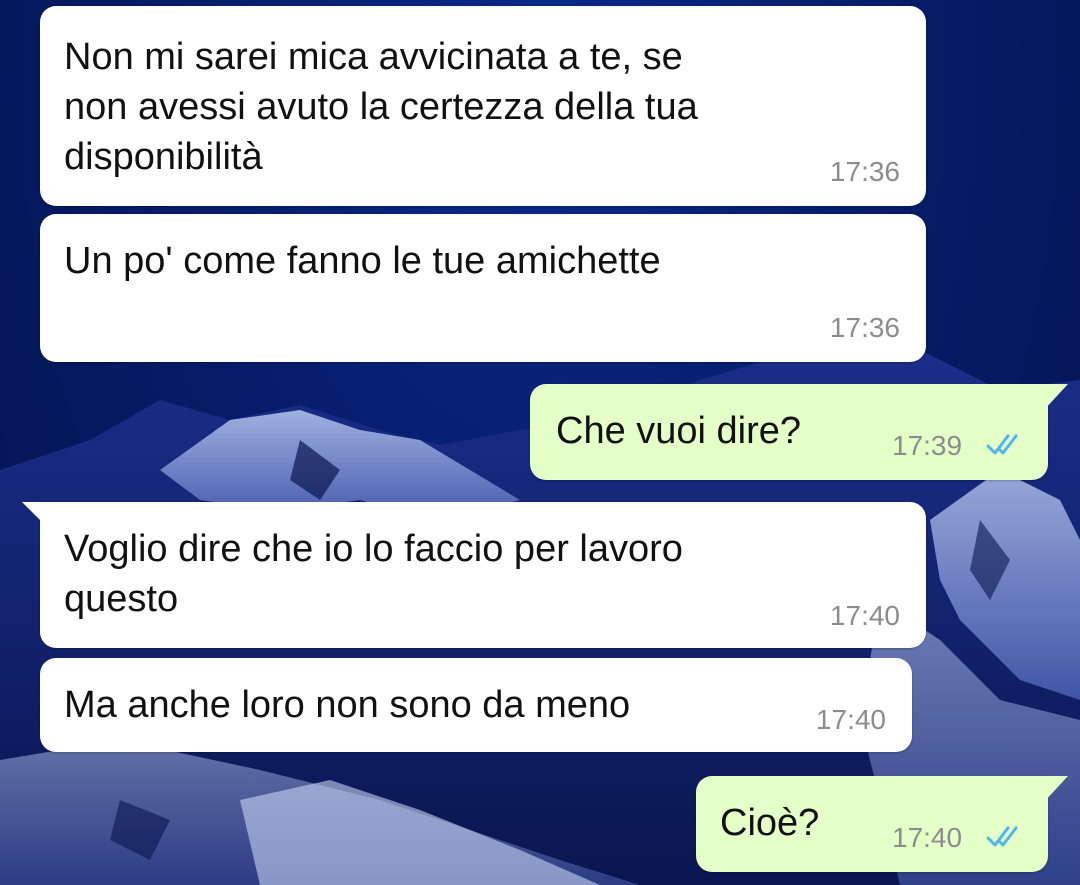 Image resolution: width=1080 pixels, height=885 pixels. What do you see at coordinates (362, 261) in the screenshot?
I see `message-text: Un po' come fanno le tue amichette` at bounding box center [362, 261].